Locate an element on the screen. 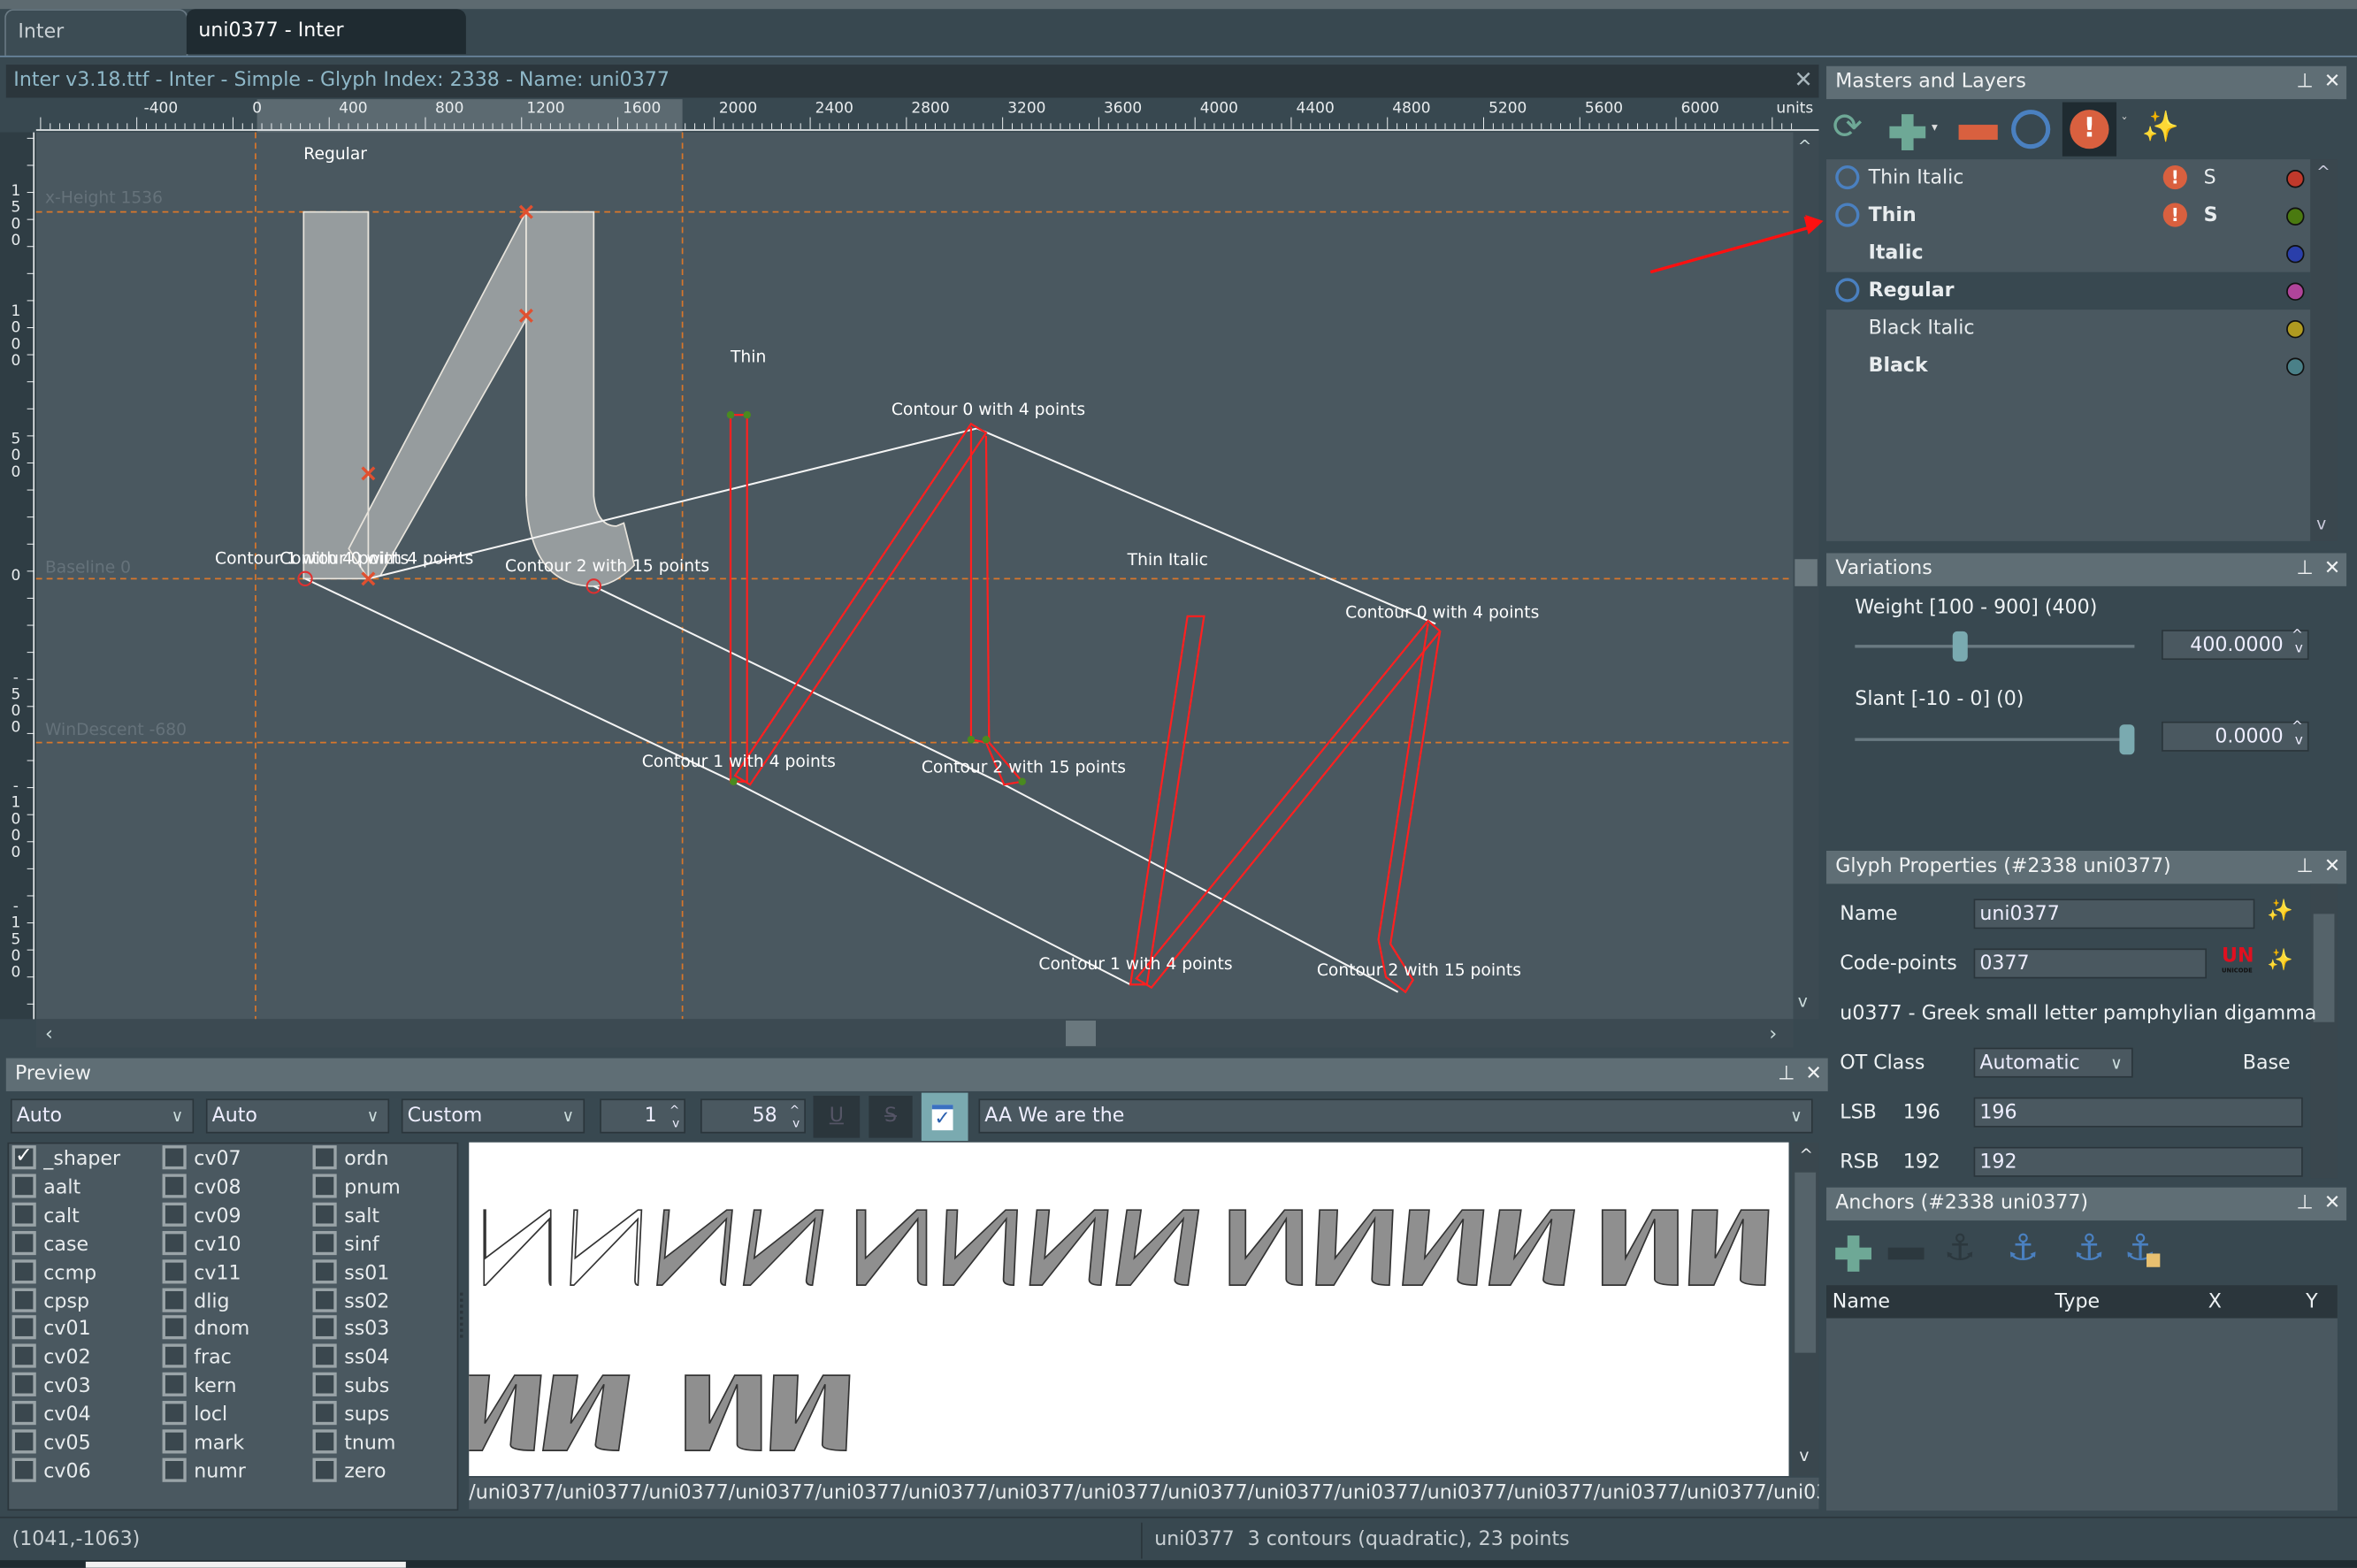  feature-checkbox-cpsp: cpsp is located at coordinates (50, 1301).